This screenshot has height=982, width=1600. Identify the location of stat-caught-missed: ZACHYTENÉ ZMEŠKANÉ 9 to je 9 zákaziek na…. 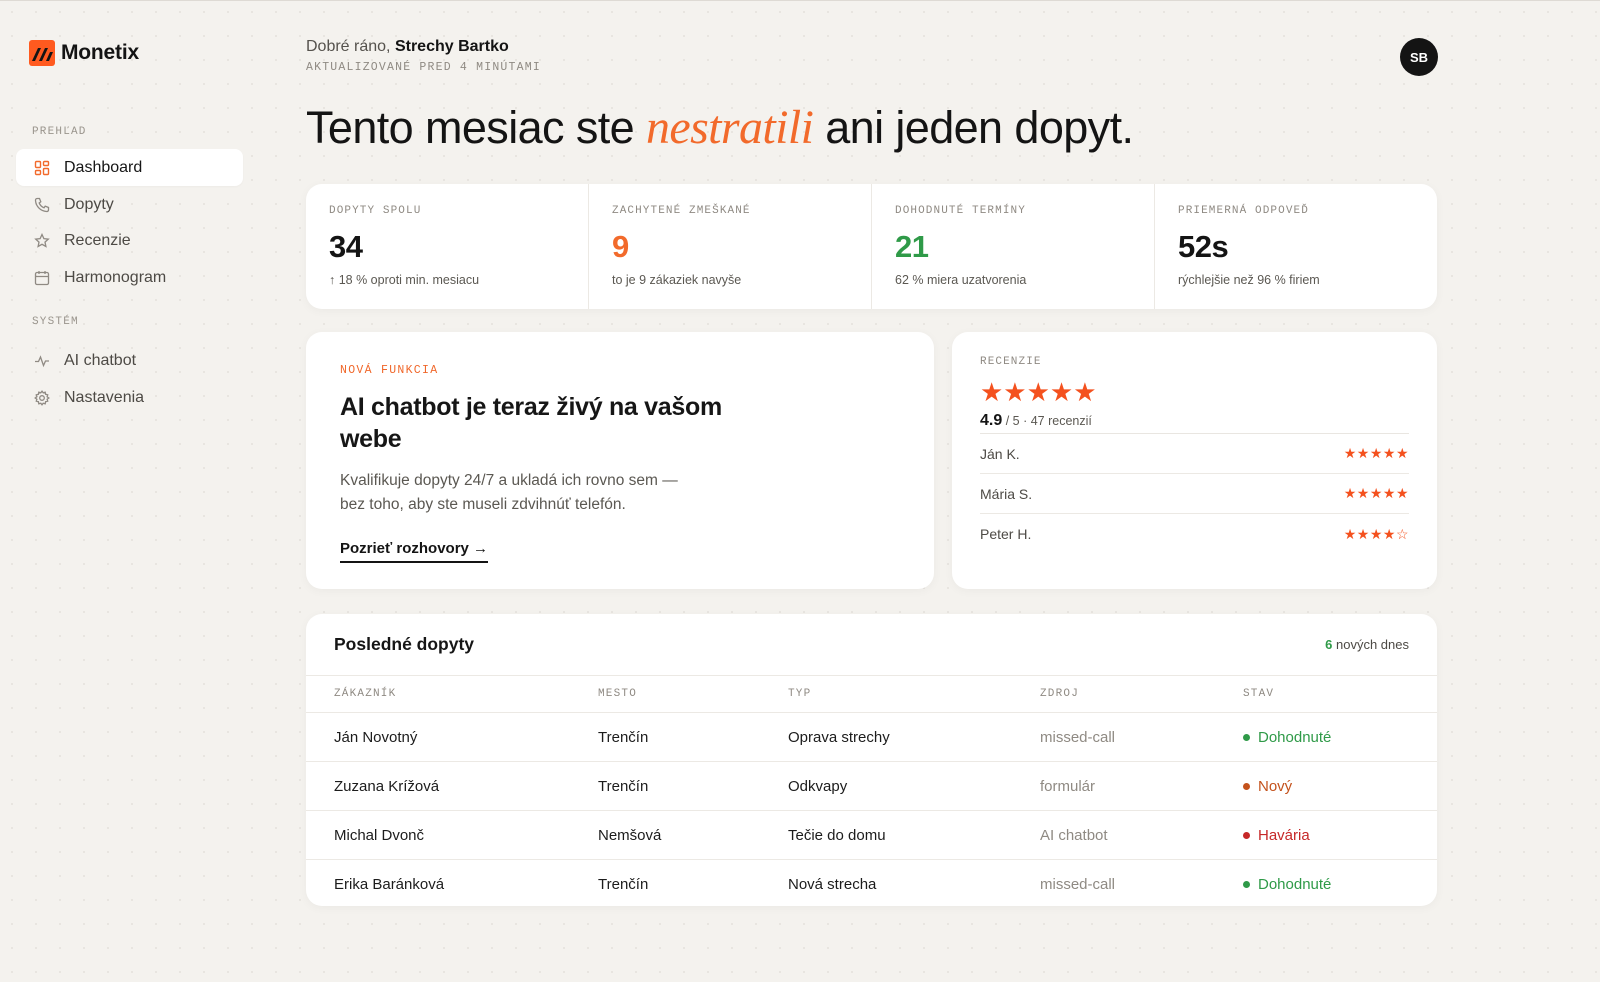
(730, 246).